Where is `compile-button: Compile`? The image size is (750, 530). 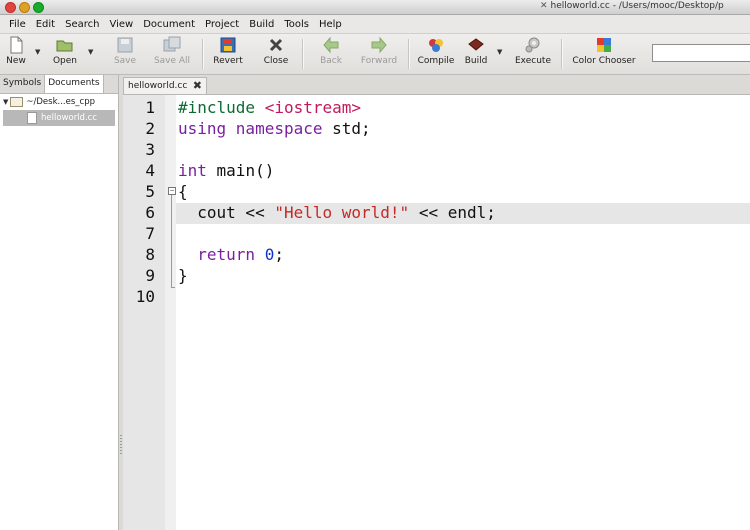
compile-button: Compile is located at coordinates (436, 51).